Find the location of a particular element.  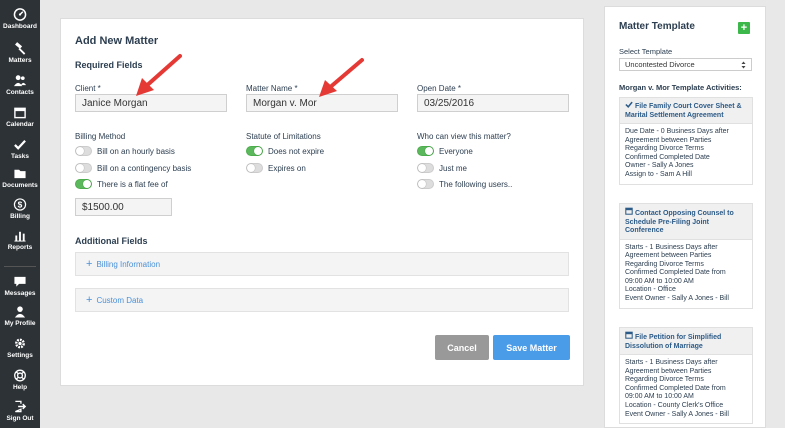

sidebar-item-billing: $ Billing is located at coordinates (20, 209).